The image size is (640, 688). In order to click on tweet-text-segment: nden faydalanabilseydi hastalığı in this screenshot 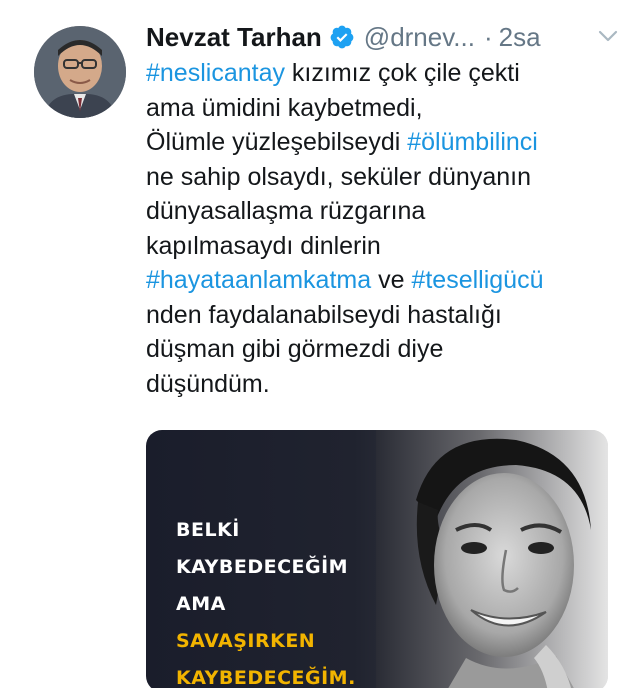, I will do `click(324, 314)`.